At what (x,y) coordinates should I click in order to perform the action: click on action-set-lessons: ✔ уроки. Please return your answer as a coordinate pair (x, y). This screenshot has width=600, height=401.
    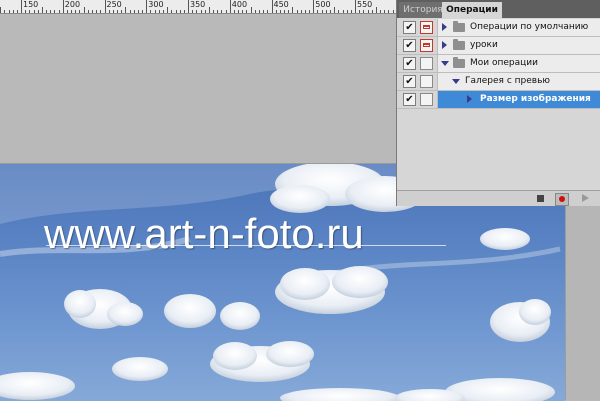
    Looking at the image, I should click on (498, 46).